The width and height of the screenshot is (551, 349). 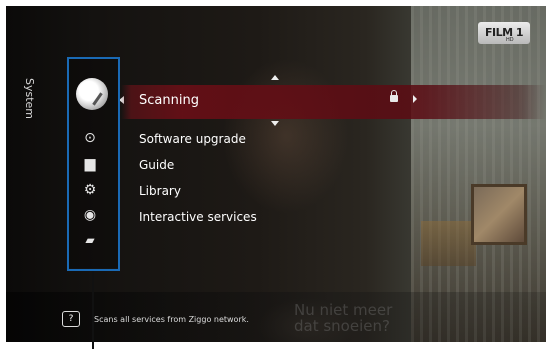 What do you see at coordinates (275, 77) in the screenshot?
I see `scroll-up-icon` at bounding box center [275, 77].